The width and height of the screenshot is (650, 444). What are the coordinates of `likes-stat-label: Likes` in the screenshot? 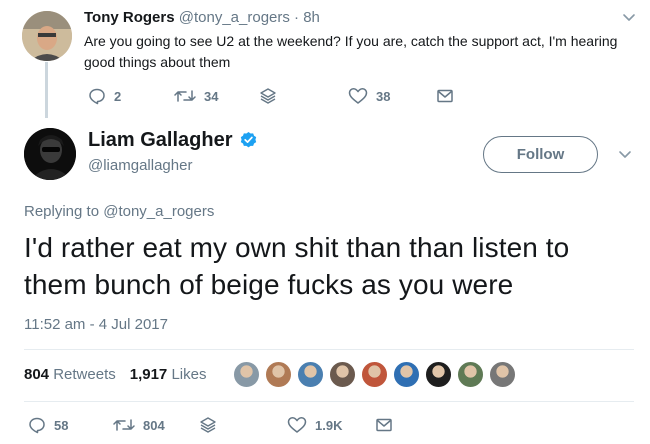 It's located at (189, 374).